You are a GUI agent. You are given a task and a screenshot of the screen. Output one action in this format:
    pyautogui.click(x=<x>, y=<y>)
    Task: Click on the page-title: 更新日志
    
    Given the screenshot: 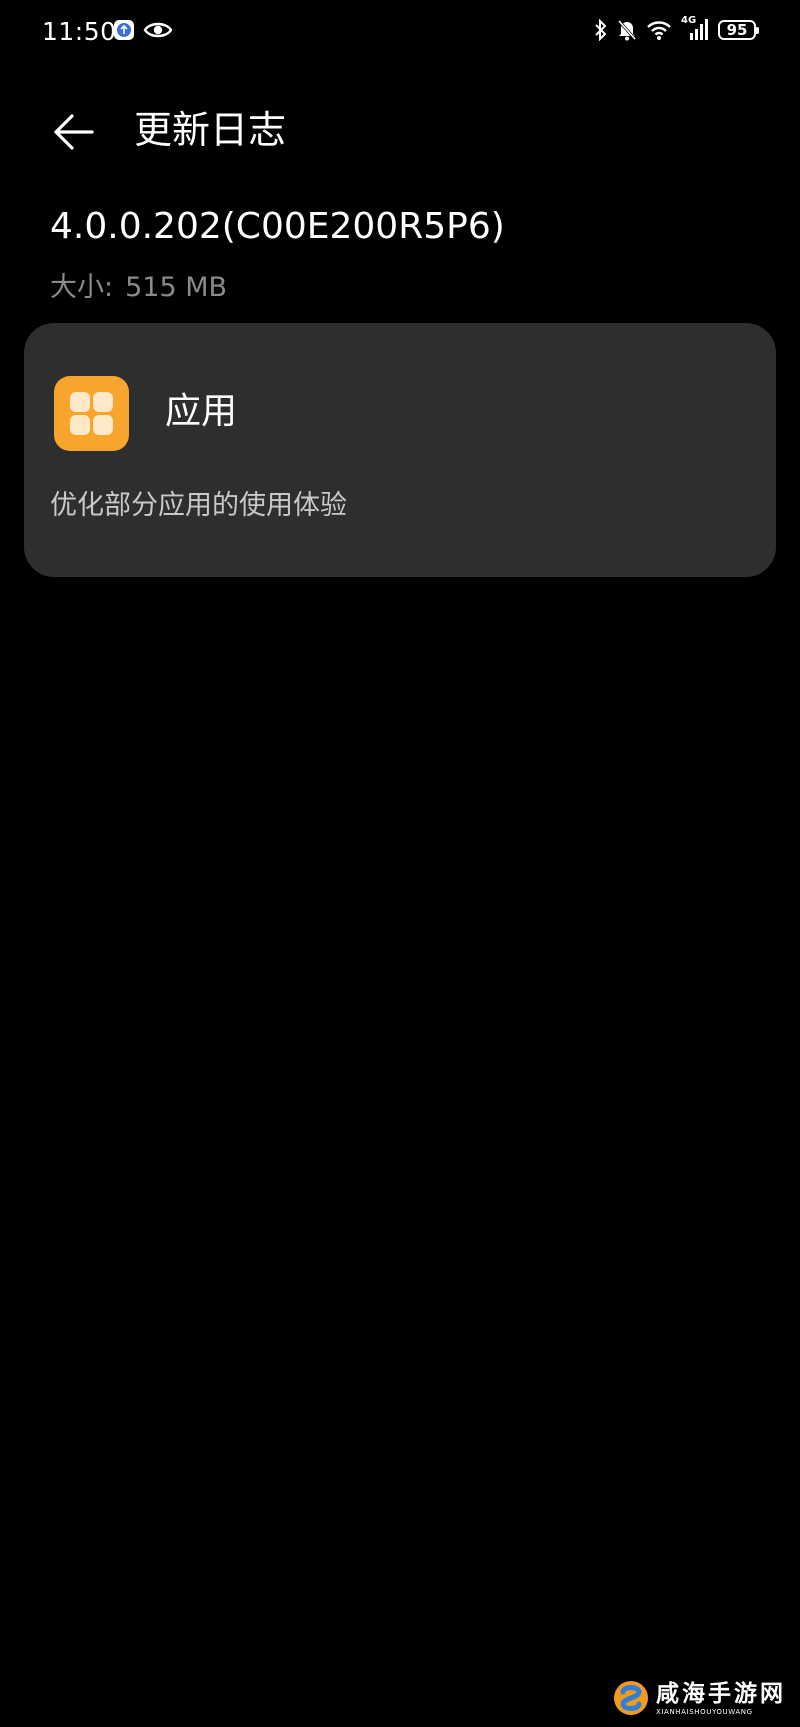 What is the action you would take?
    pyautogui.click(x=210, y=130)
    